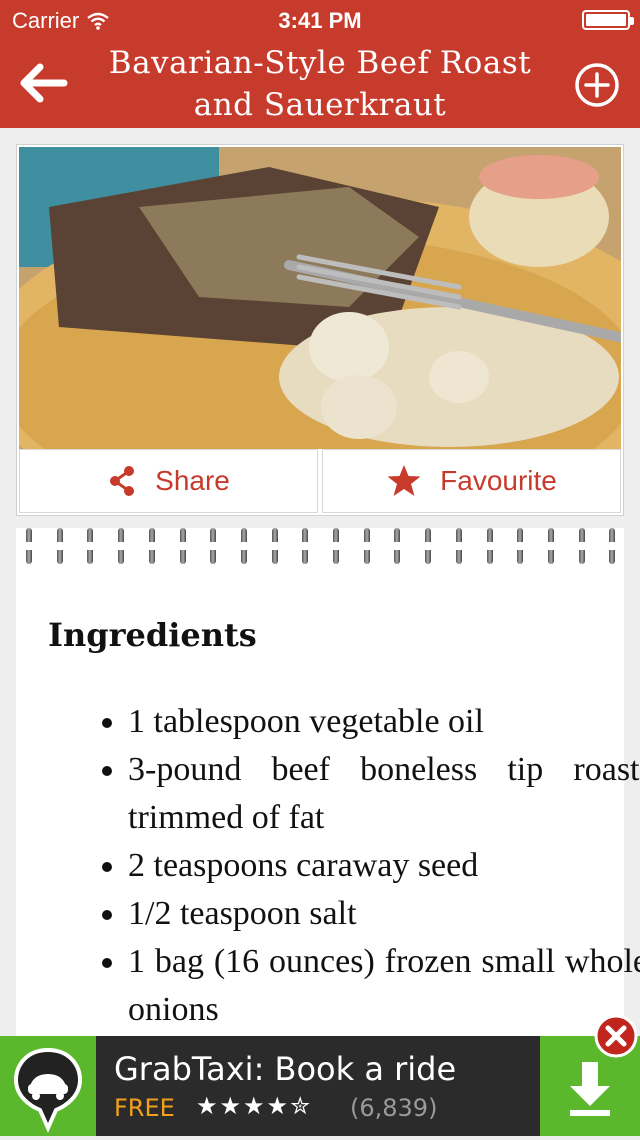 The width and height of the screenshot is (640, 1140). I want to click on plus-circle-icon, so click(597, 85).